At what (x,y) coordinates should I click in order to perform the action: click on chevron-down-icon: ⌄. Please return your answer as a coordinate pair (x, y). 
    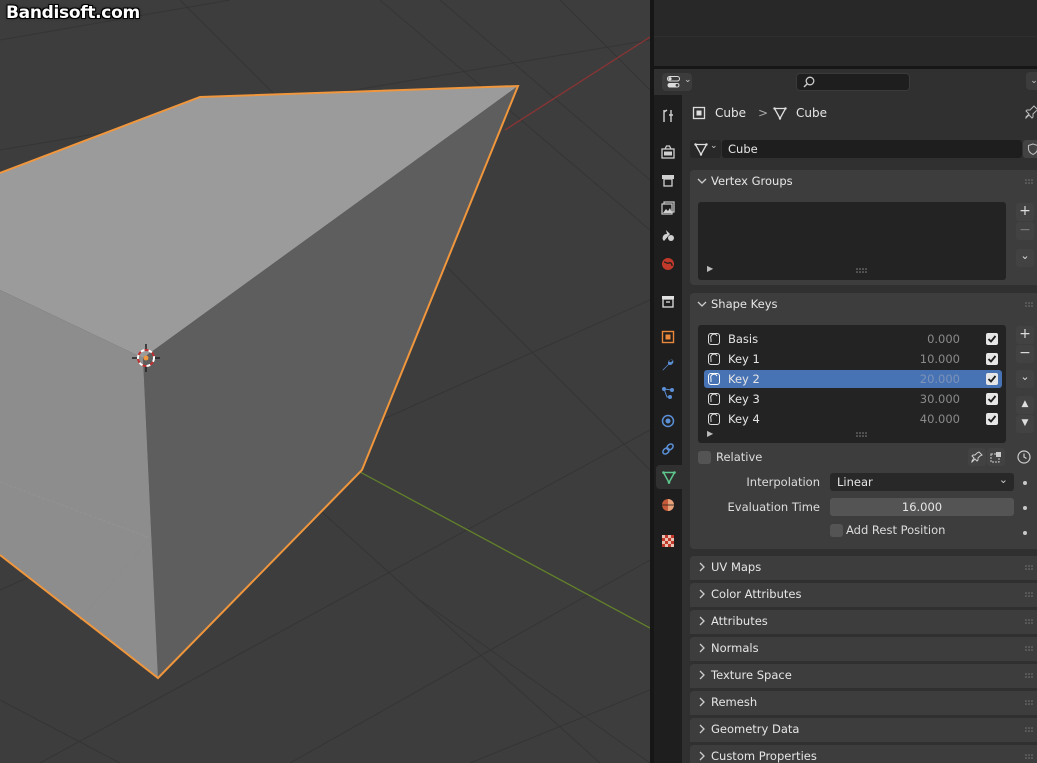
    Looking at the image, I should click on (688, 80).